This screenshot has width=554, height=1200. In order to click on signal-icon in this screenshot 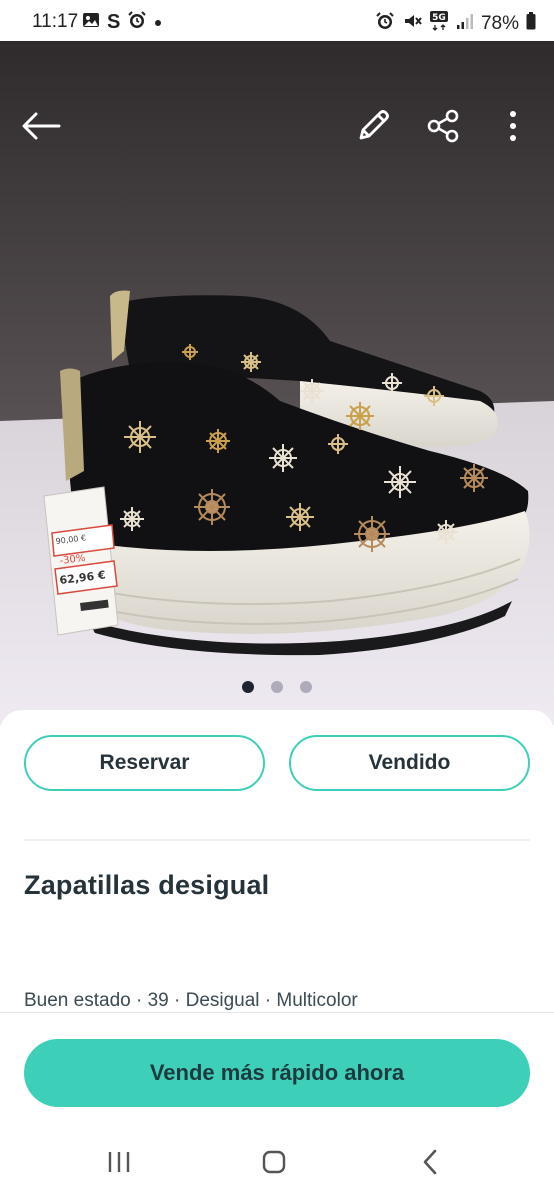, I will do `click(465, 23)`.